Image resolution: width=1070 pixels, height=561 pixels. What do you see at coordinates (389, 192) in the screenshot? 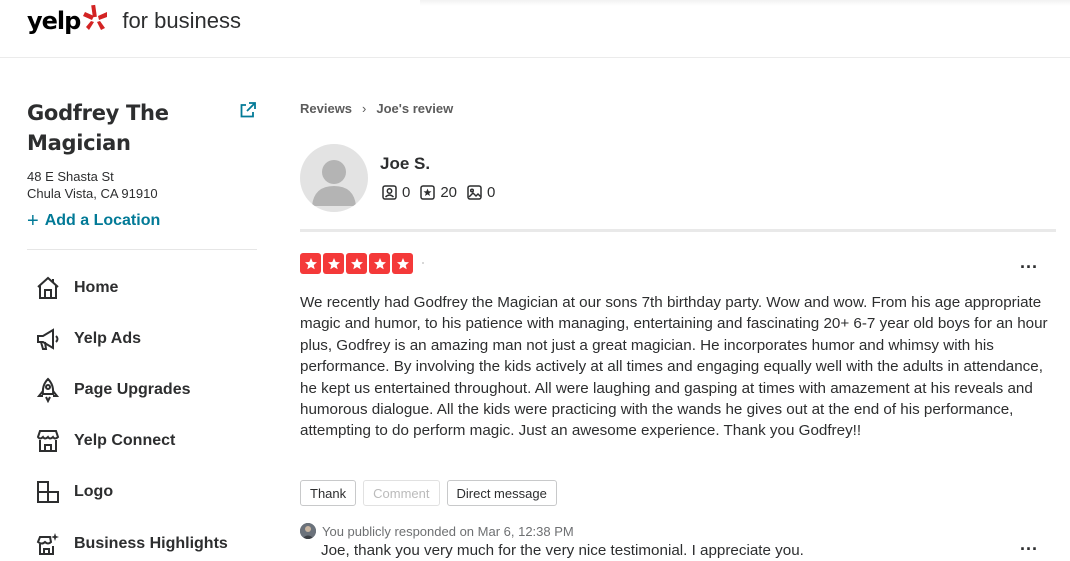
I see `friends-icon` at bounding box center [389, 192].